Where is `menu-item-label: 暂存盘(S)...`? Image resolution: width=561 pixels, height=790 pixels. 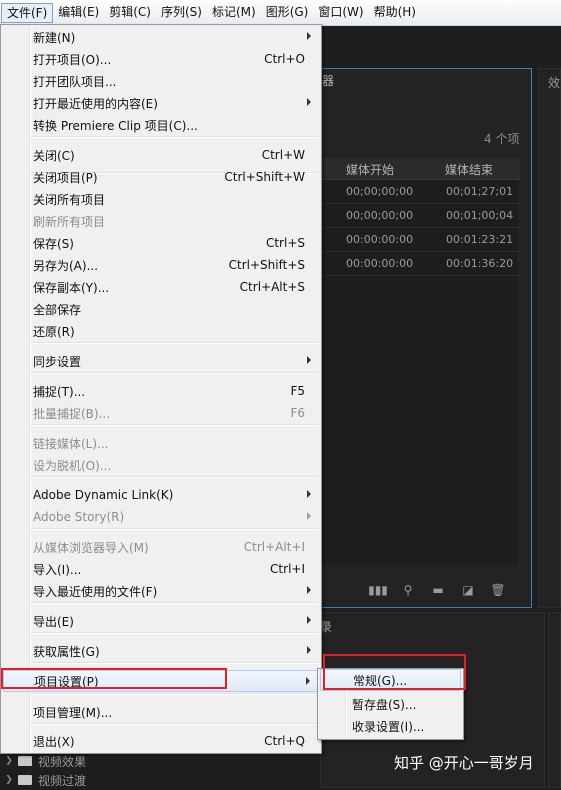 menu-item-label: 暂存盘(S)... is located at coordinates (384, 704).